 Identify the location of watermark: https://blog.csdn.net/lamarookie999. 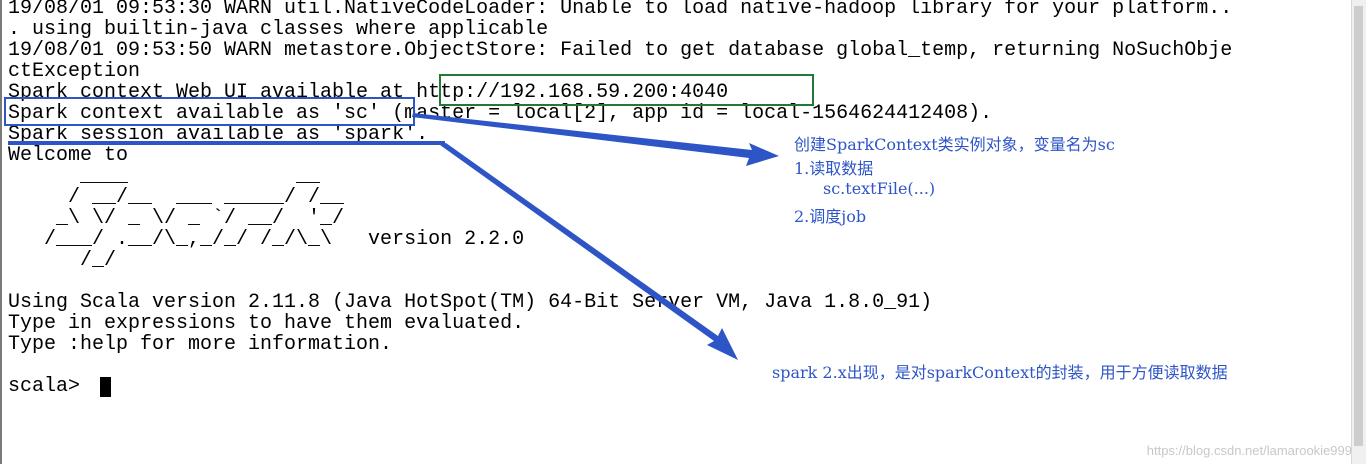
(1249, 450).